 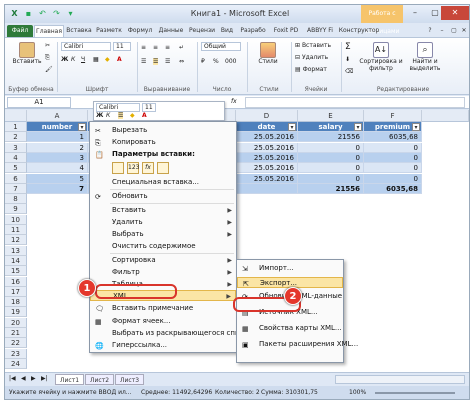 I want to click on insert-cells-button: ⊞ Вставить, so click(x=313, y=45).